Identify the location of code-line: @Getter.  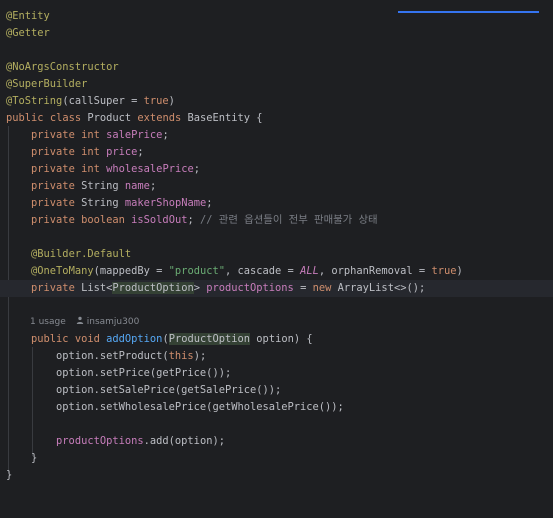
(276, 33).